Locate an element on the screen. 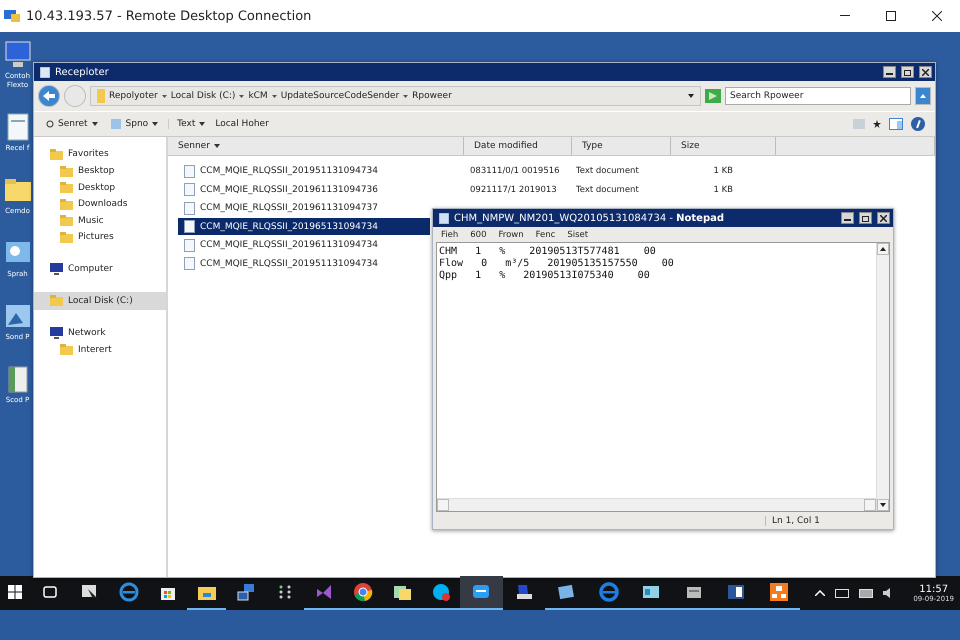 Image resolution: width=960 pixels, height=640 pixels. display-icon is located at coordinates (866, 593).